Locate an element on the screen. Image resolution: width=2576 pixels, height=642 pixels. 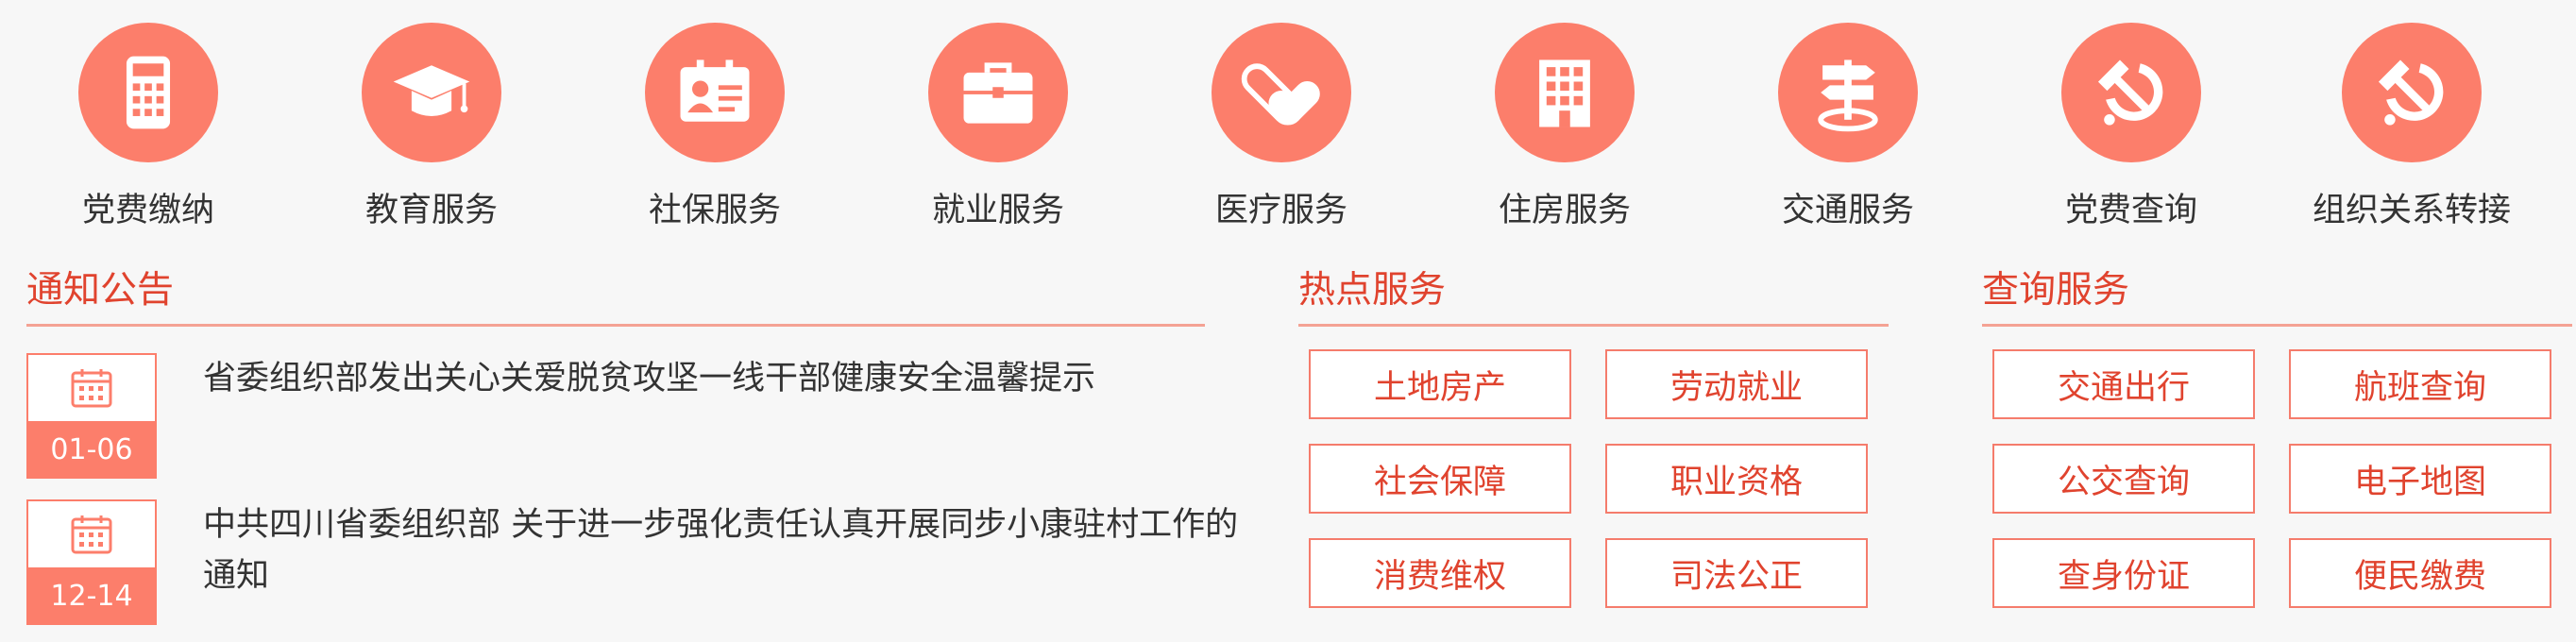
notice-date: 01-06 is located at coordinates (91, 450).